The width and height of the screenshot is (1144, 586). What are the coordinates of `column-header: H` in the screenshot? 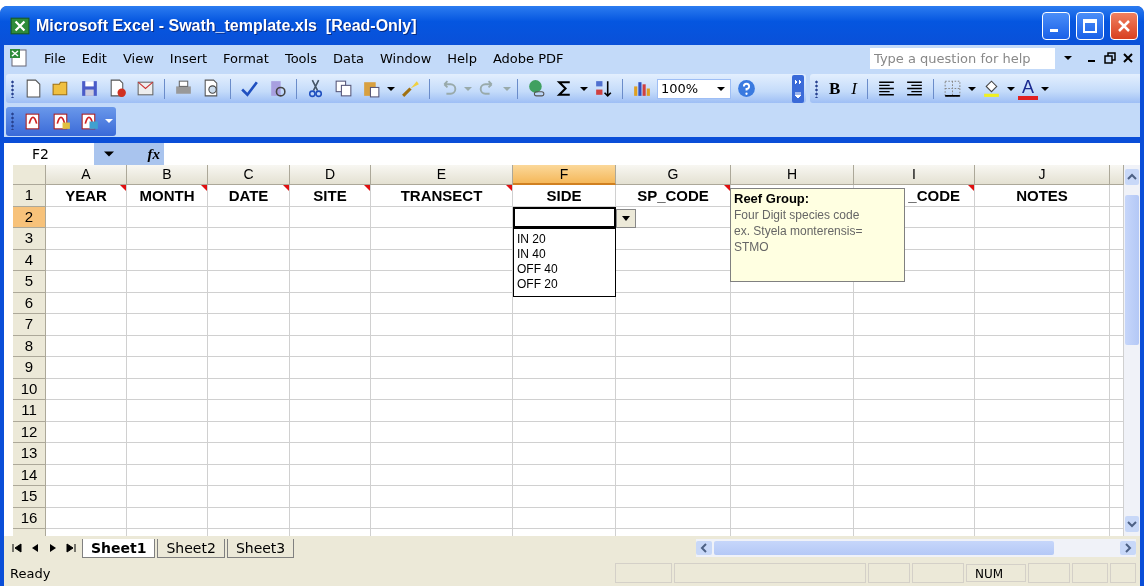 It's located at (792, 175).